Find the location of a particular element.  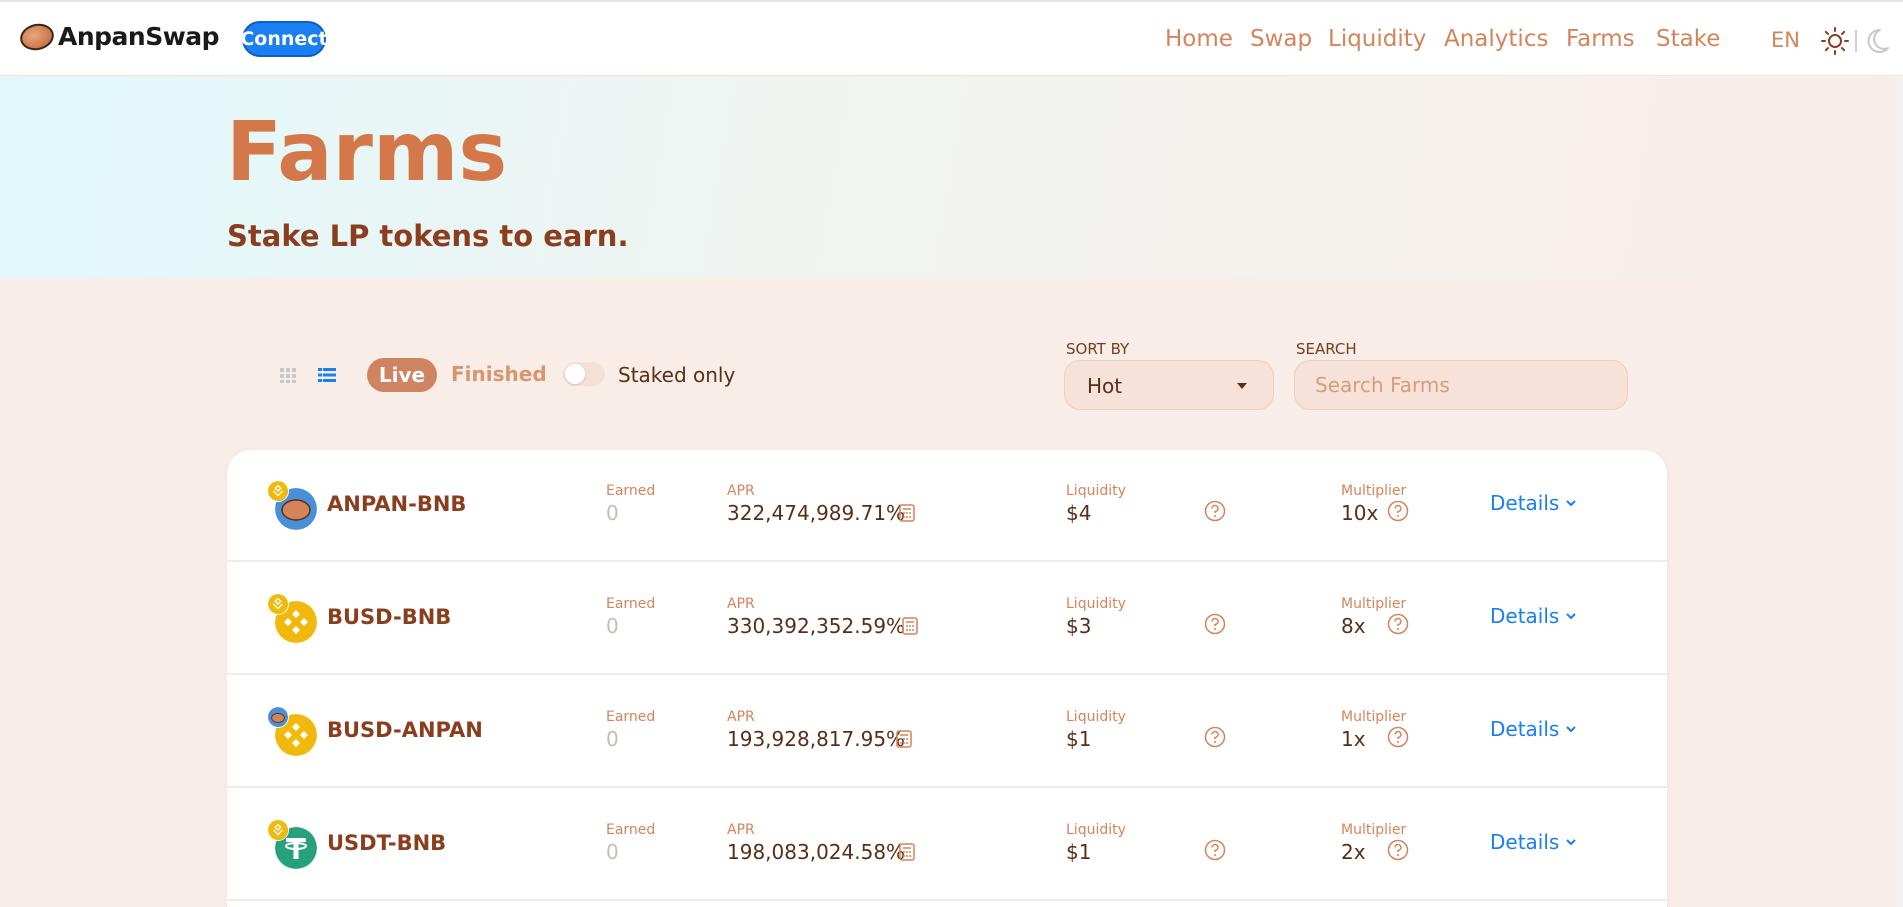

sort-value: Hot is located at coordinates (1105, 386).